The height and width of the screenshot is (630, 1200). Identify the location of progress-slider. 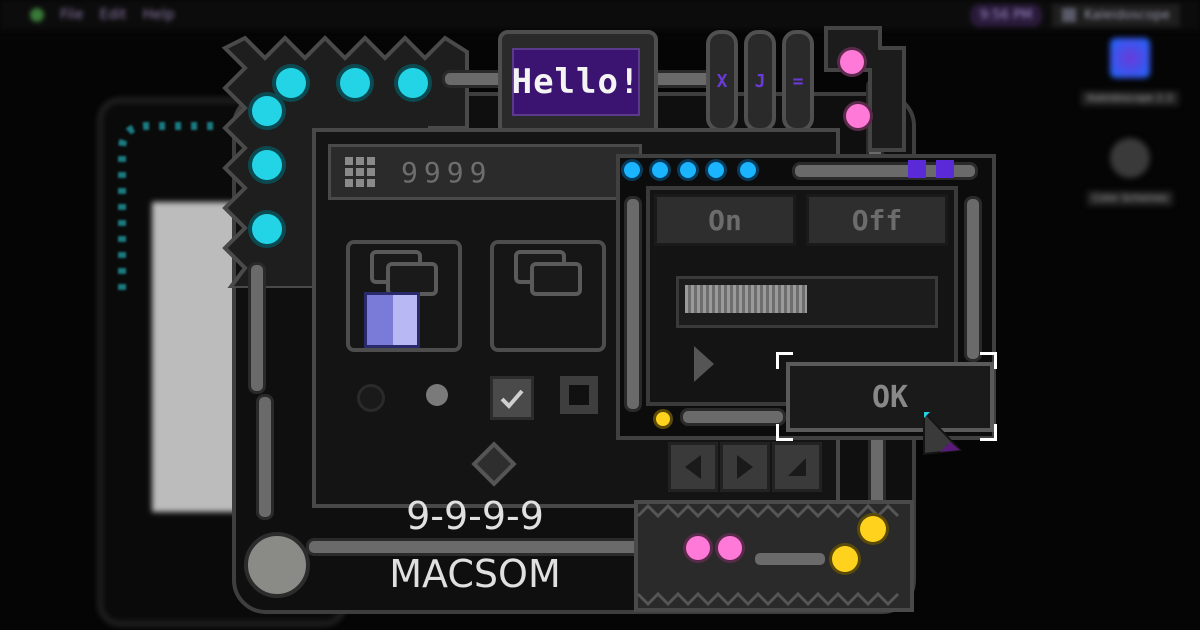
(807, 302).